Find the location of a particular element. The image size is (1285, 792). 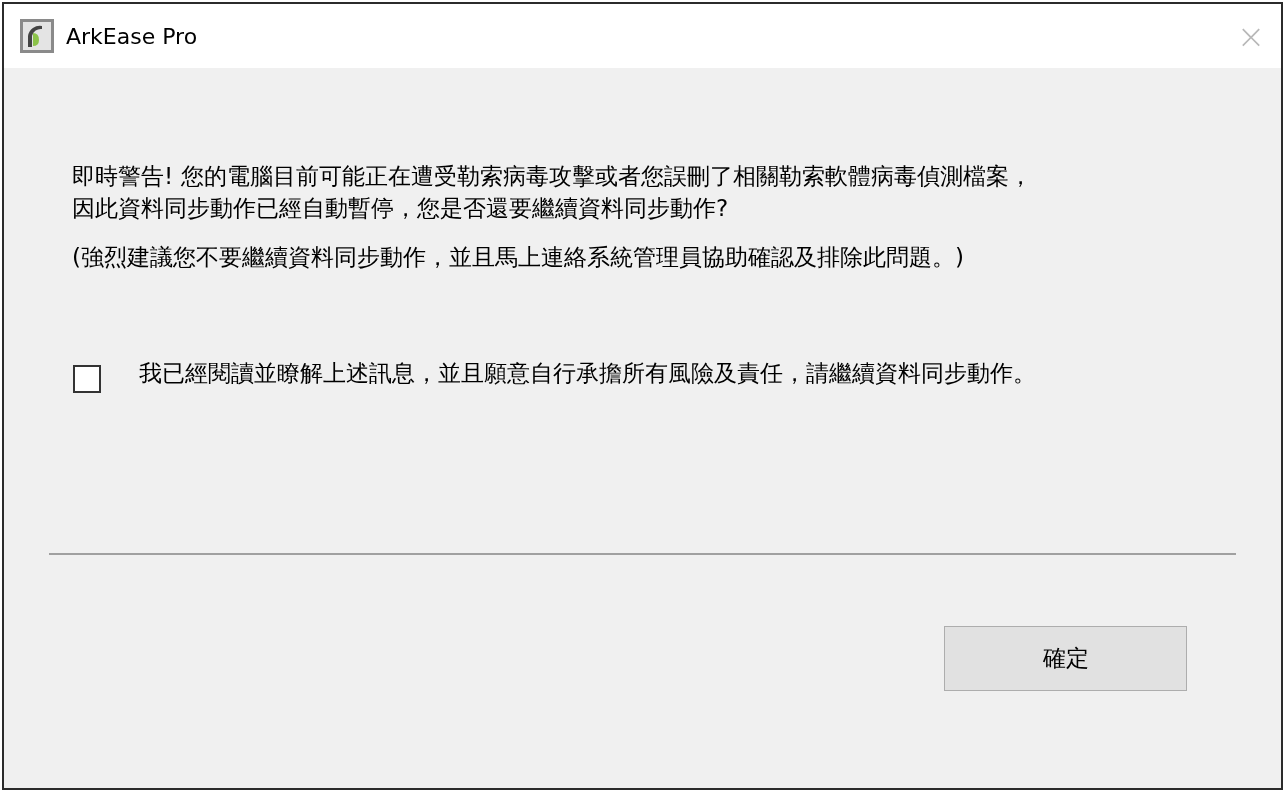

window-title: ArkEase Pro is located at coordinates (132, 36).